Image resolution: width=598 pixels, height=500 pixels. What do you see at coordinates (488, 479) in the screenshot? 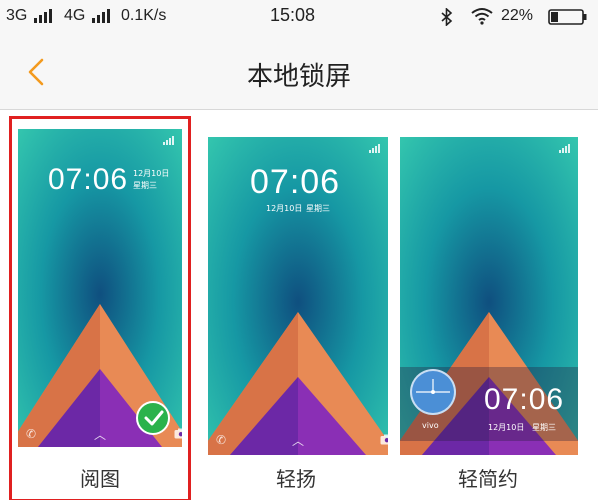
I see `wallpaper-name: 轻简约` at bounding box center [488, 479].